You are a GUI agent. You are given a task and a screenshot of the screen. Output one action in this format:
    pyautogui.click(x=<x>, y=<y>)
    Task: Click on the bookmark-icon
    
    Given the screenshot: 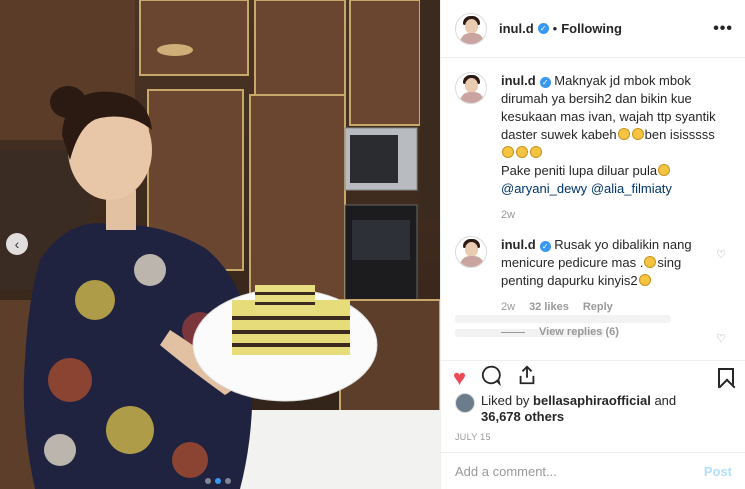 What is the action you would take?
    pyautogui.click(x=726, y=377)
    